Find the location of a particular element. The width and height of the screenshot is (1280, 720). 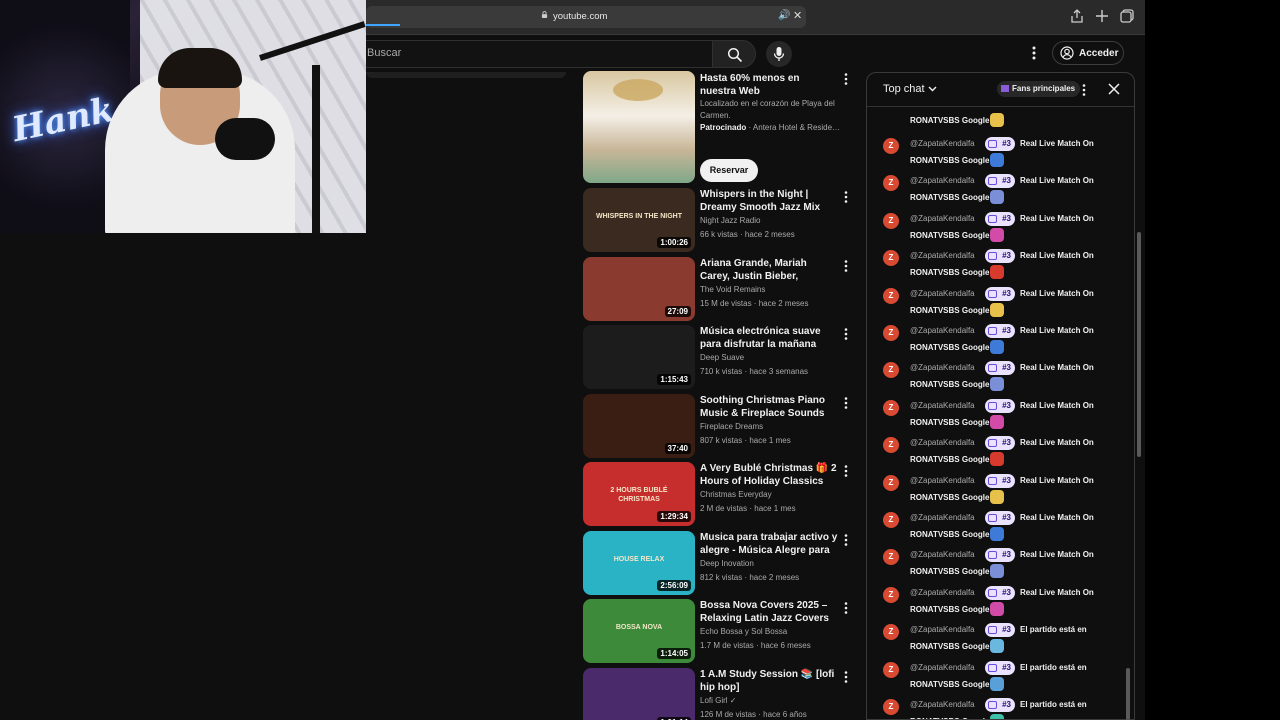

video-channel: Night Jazz Radio is located at coordinates (730, 220).